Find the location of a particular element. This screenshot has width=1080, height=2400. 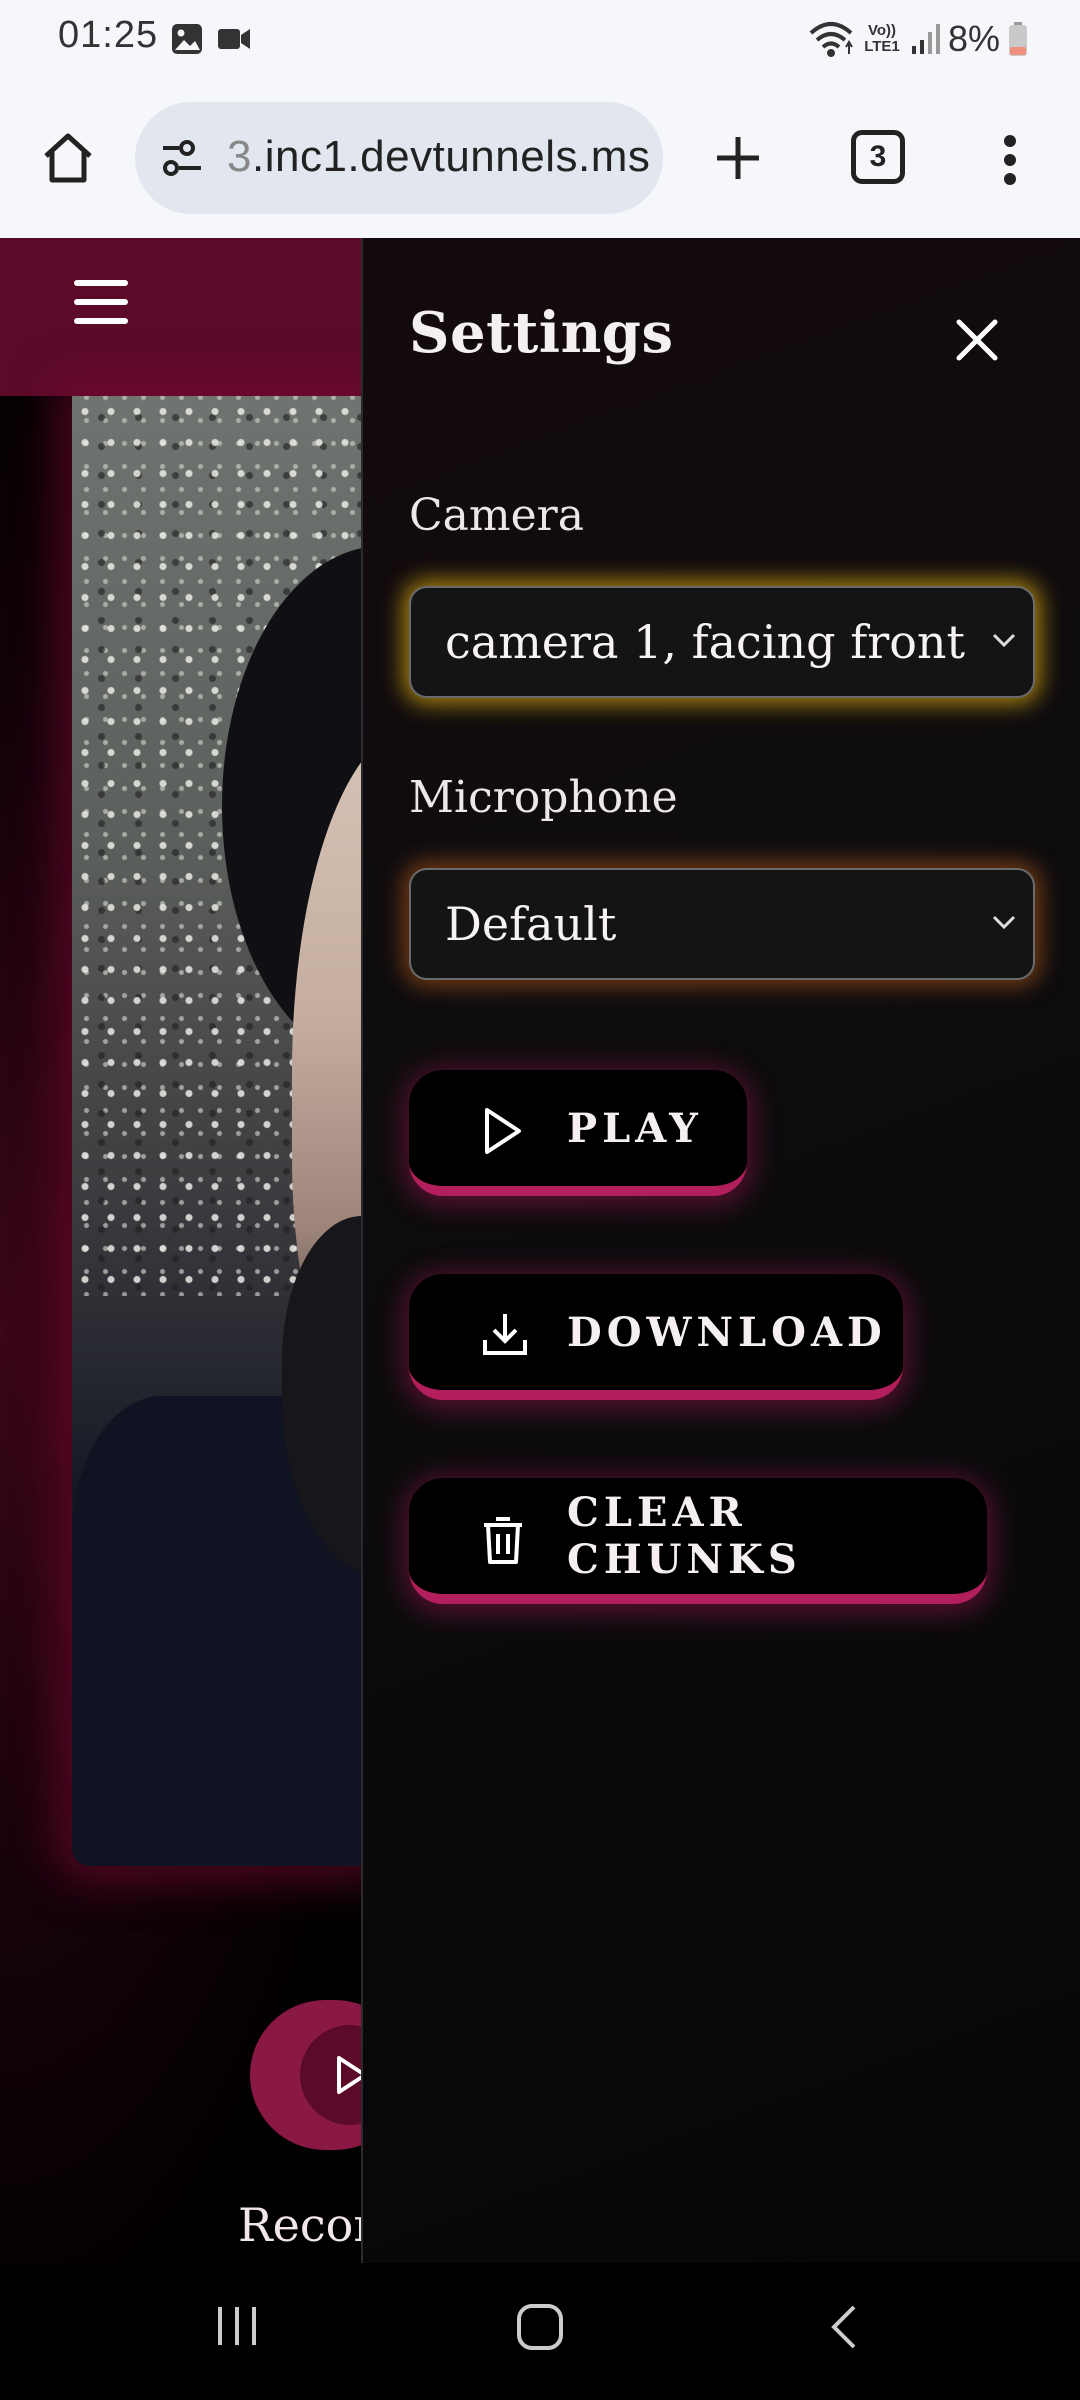

camera-label: Camera is located at coordinates (496, 515).